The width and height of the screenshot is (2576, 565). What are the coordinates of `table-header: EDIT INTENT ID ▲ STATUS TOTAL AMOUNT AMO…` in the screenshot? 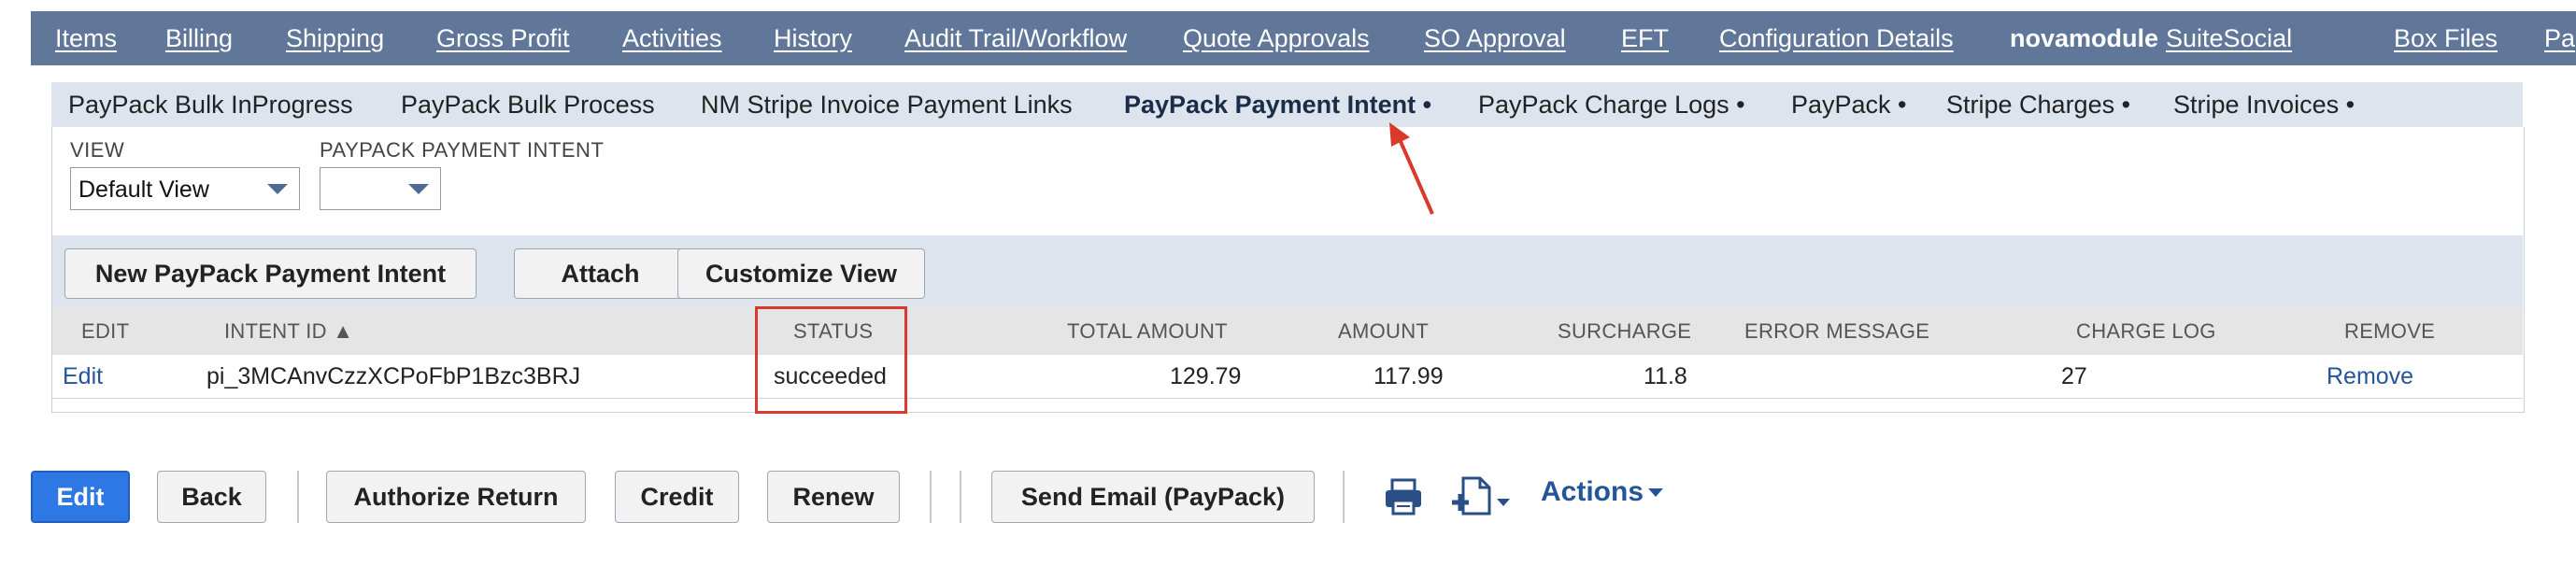 It's located at (1288, 332).